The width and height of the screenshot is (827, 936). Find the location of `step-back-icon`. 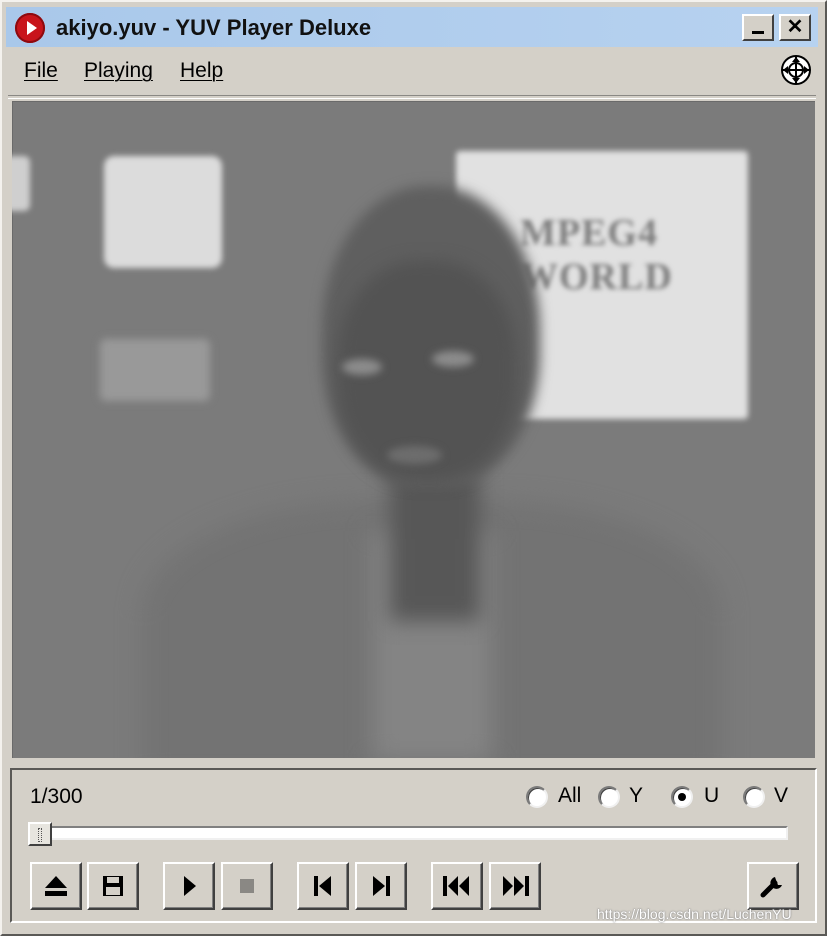

step-back-icon is located at coordinates (322, 886).